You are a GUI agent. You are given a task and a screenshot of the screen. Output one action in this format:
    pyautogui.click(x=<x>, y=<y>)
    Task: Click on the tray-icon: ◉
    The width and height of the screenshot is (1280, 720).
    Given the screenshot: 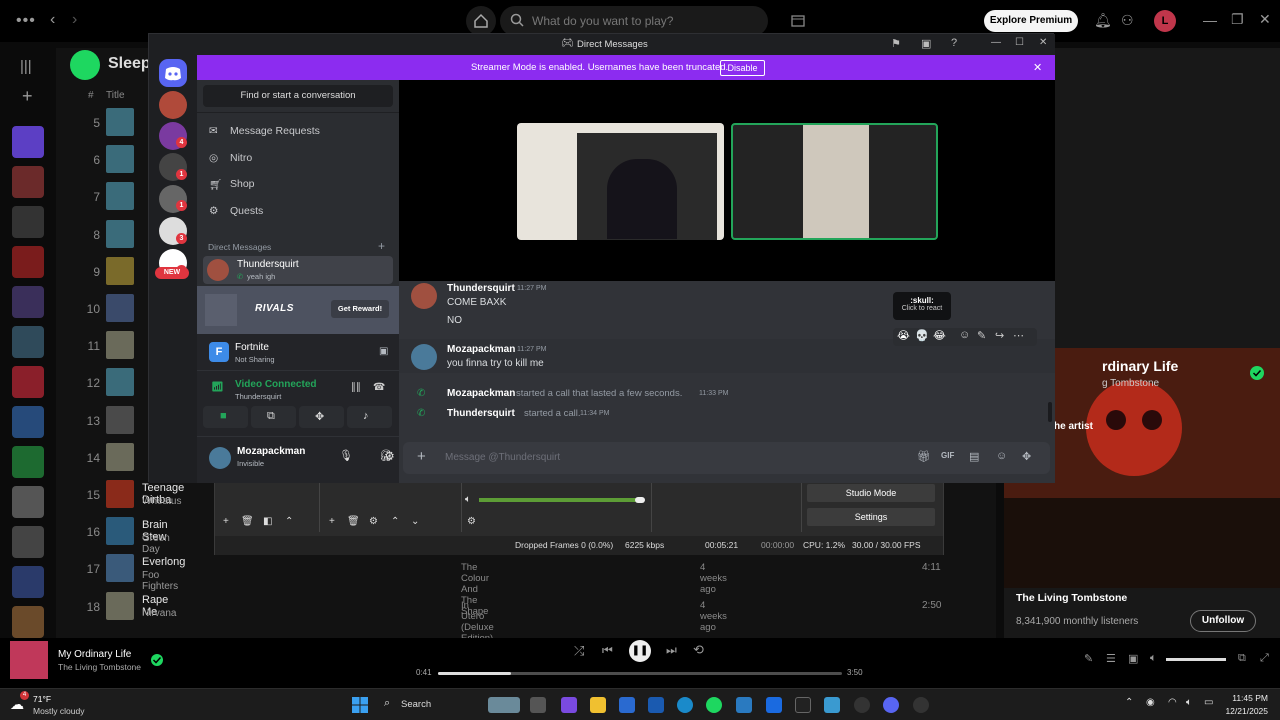 What is the action you would take?
    pyautogui.click(x=1150, y=702)
    